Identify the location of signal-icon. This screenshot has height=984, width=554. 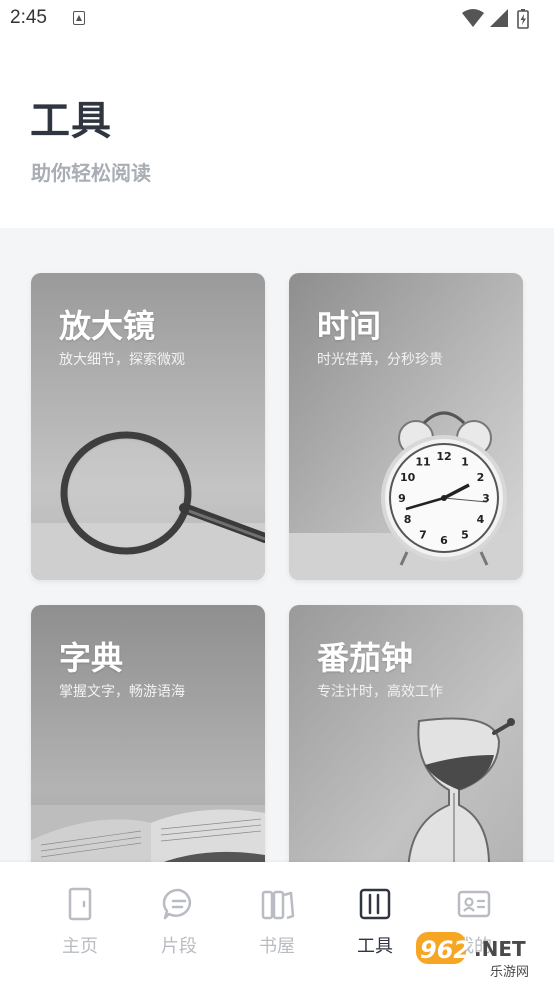
(499, 18).